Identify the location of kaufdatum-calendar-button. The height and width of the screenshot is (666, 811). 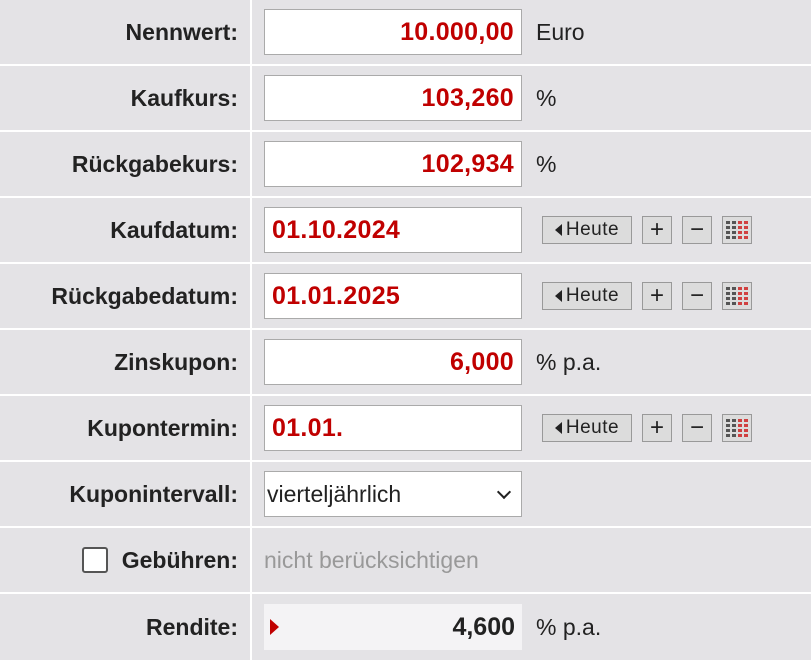
(737, 230).